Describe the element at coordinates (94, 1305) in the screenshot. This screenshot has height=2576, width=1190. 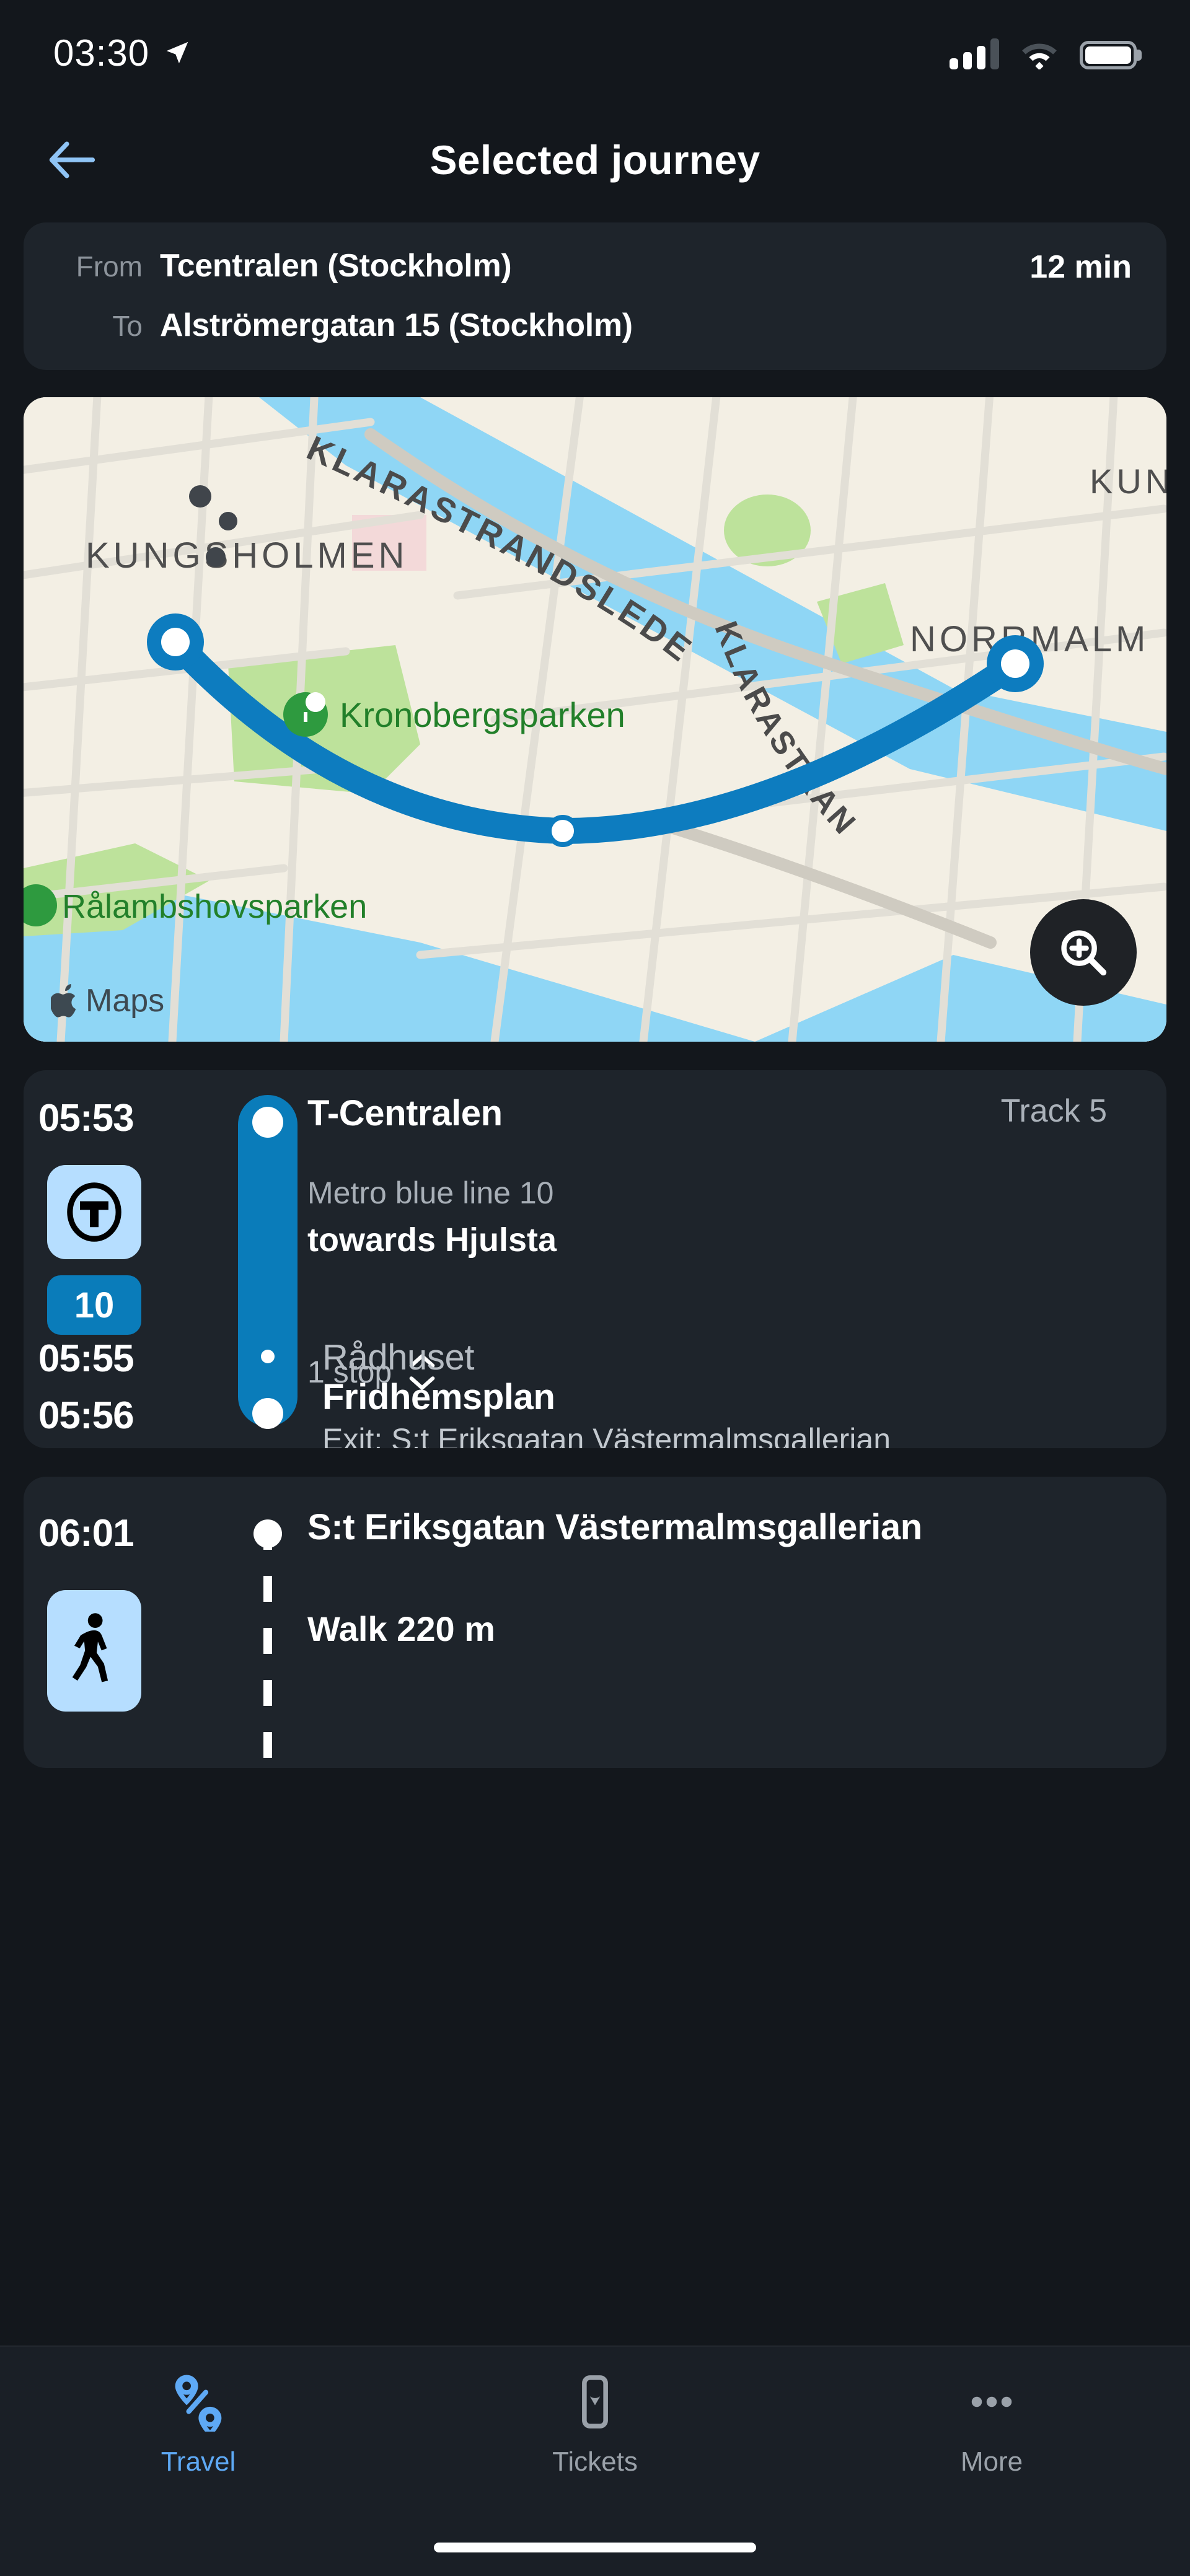
I see `line-number-badge: 10` at that location.